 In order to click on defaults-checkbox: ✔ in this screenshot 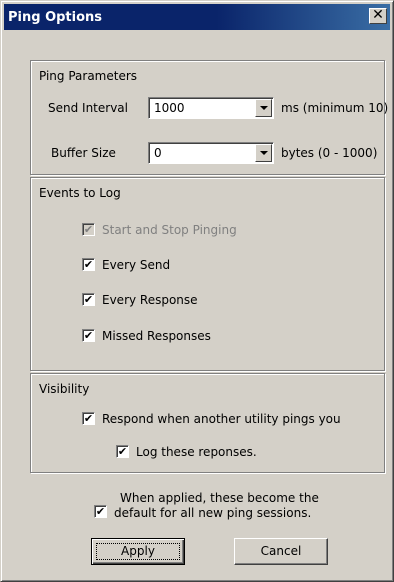, I will do `click(100, 511)`.